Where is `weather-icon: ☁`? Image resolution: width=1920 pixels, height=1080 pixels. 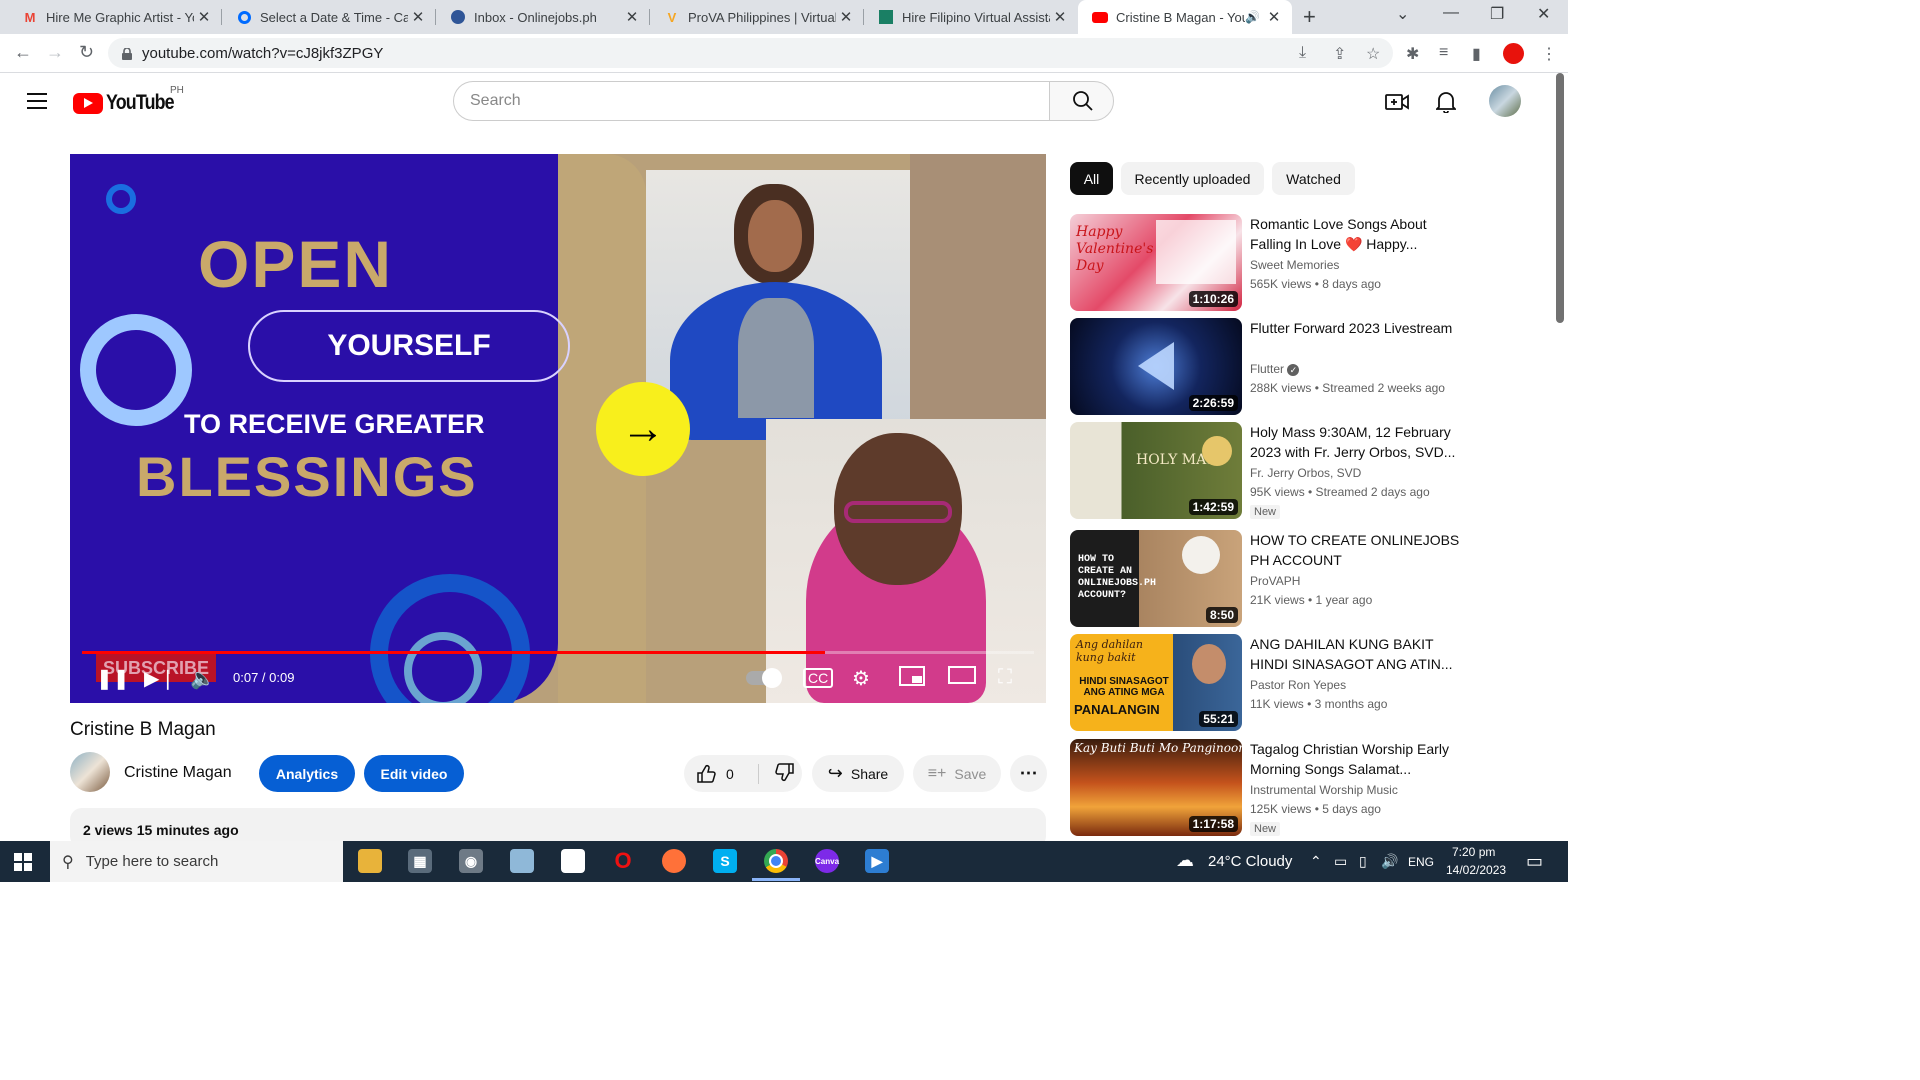 weather-icon: ☁ is located at coordinates (1185, 860).